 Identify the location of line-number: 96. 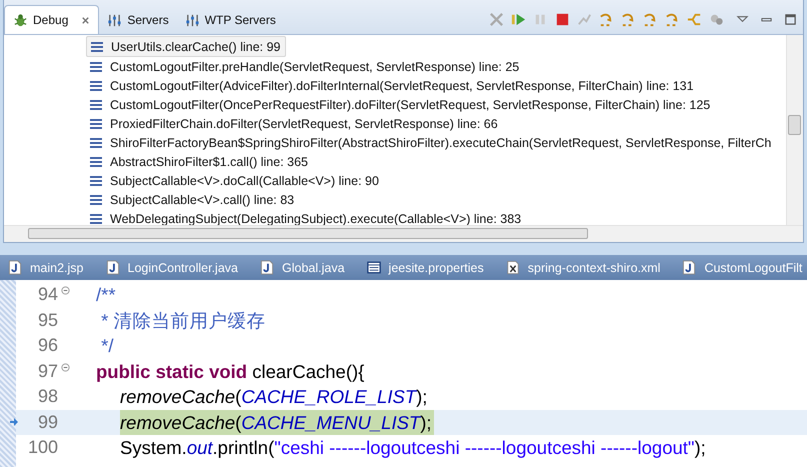
(47, 345).